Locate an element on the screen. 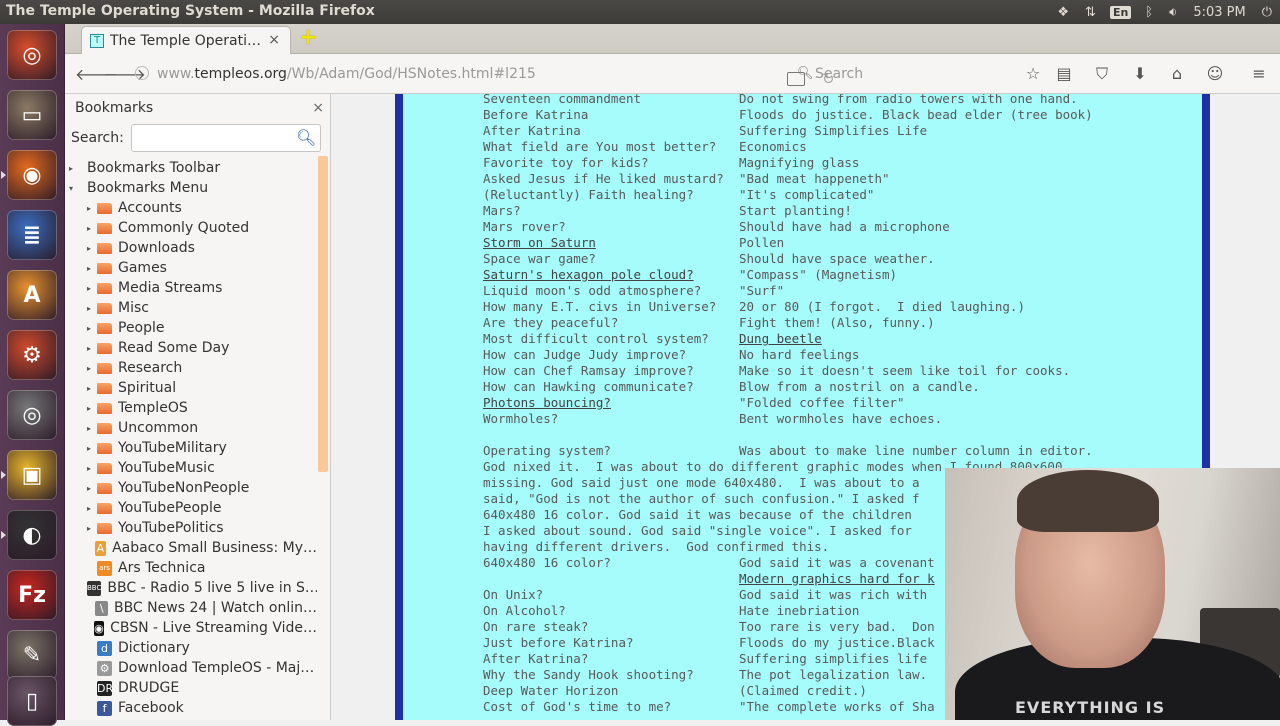  bookmark-item: ▸ Games is located at coordinates (191, 268).